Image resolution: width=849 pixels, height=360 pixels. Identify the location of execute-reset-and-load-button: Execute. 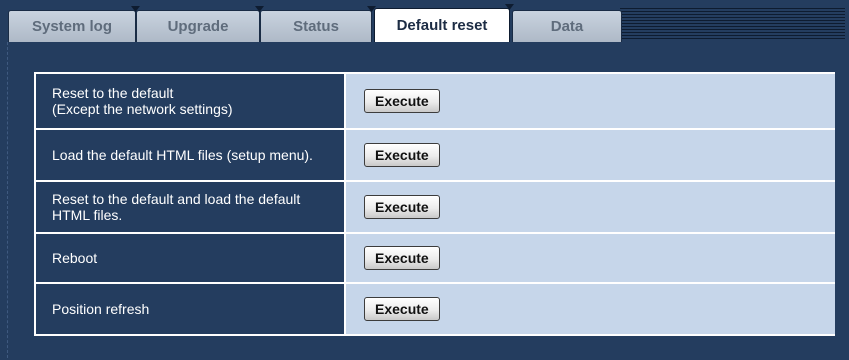
(402, 207).